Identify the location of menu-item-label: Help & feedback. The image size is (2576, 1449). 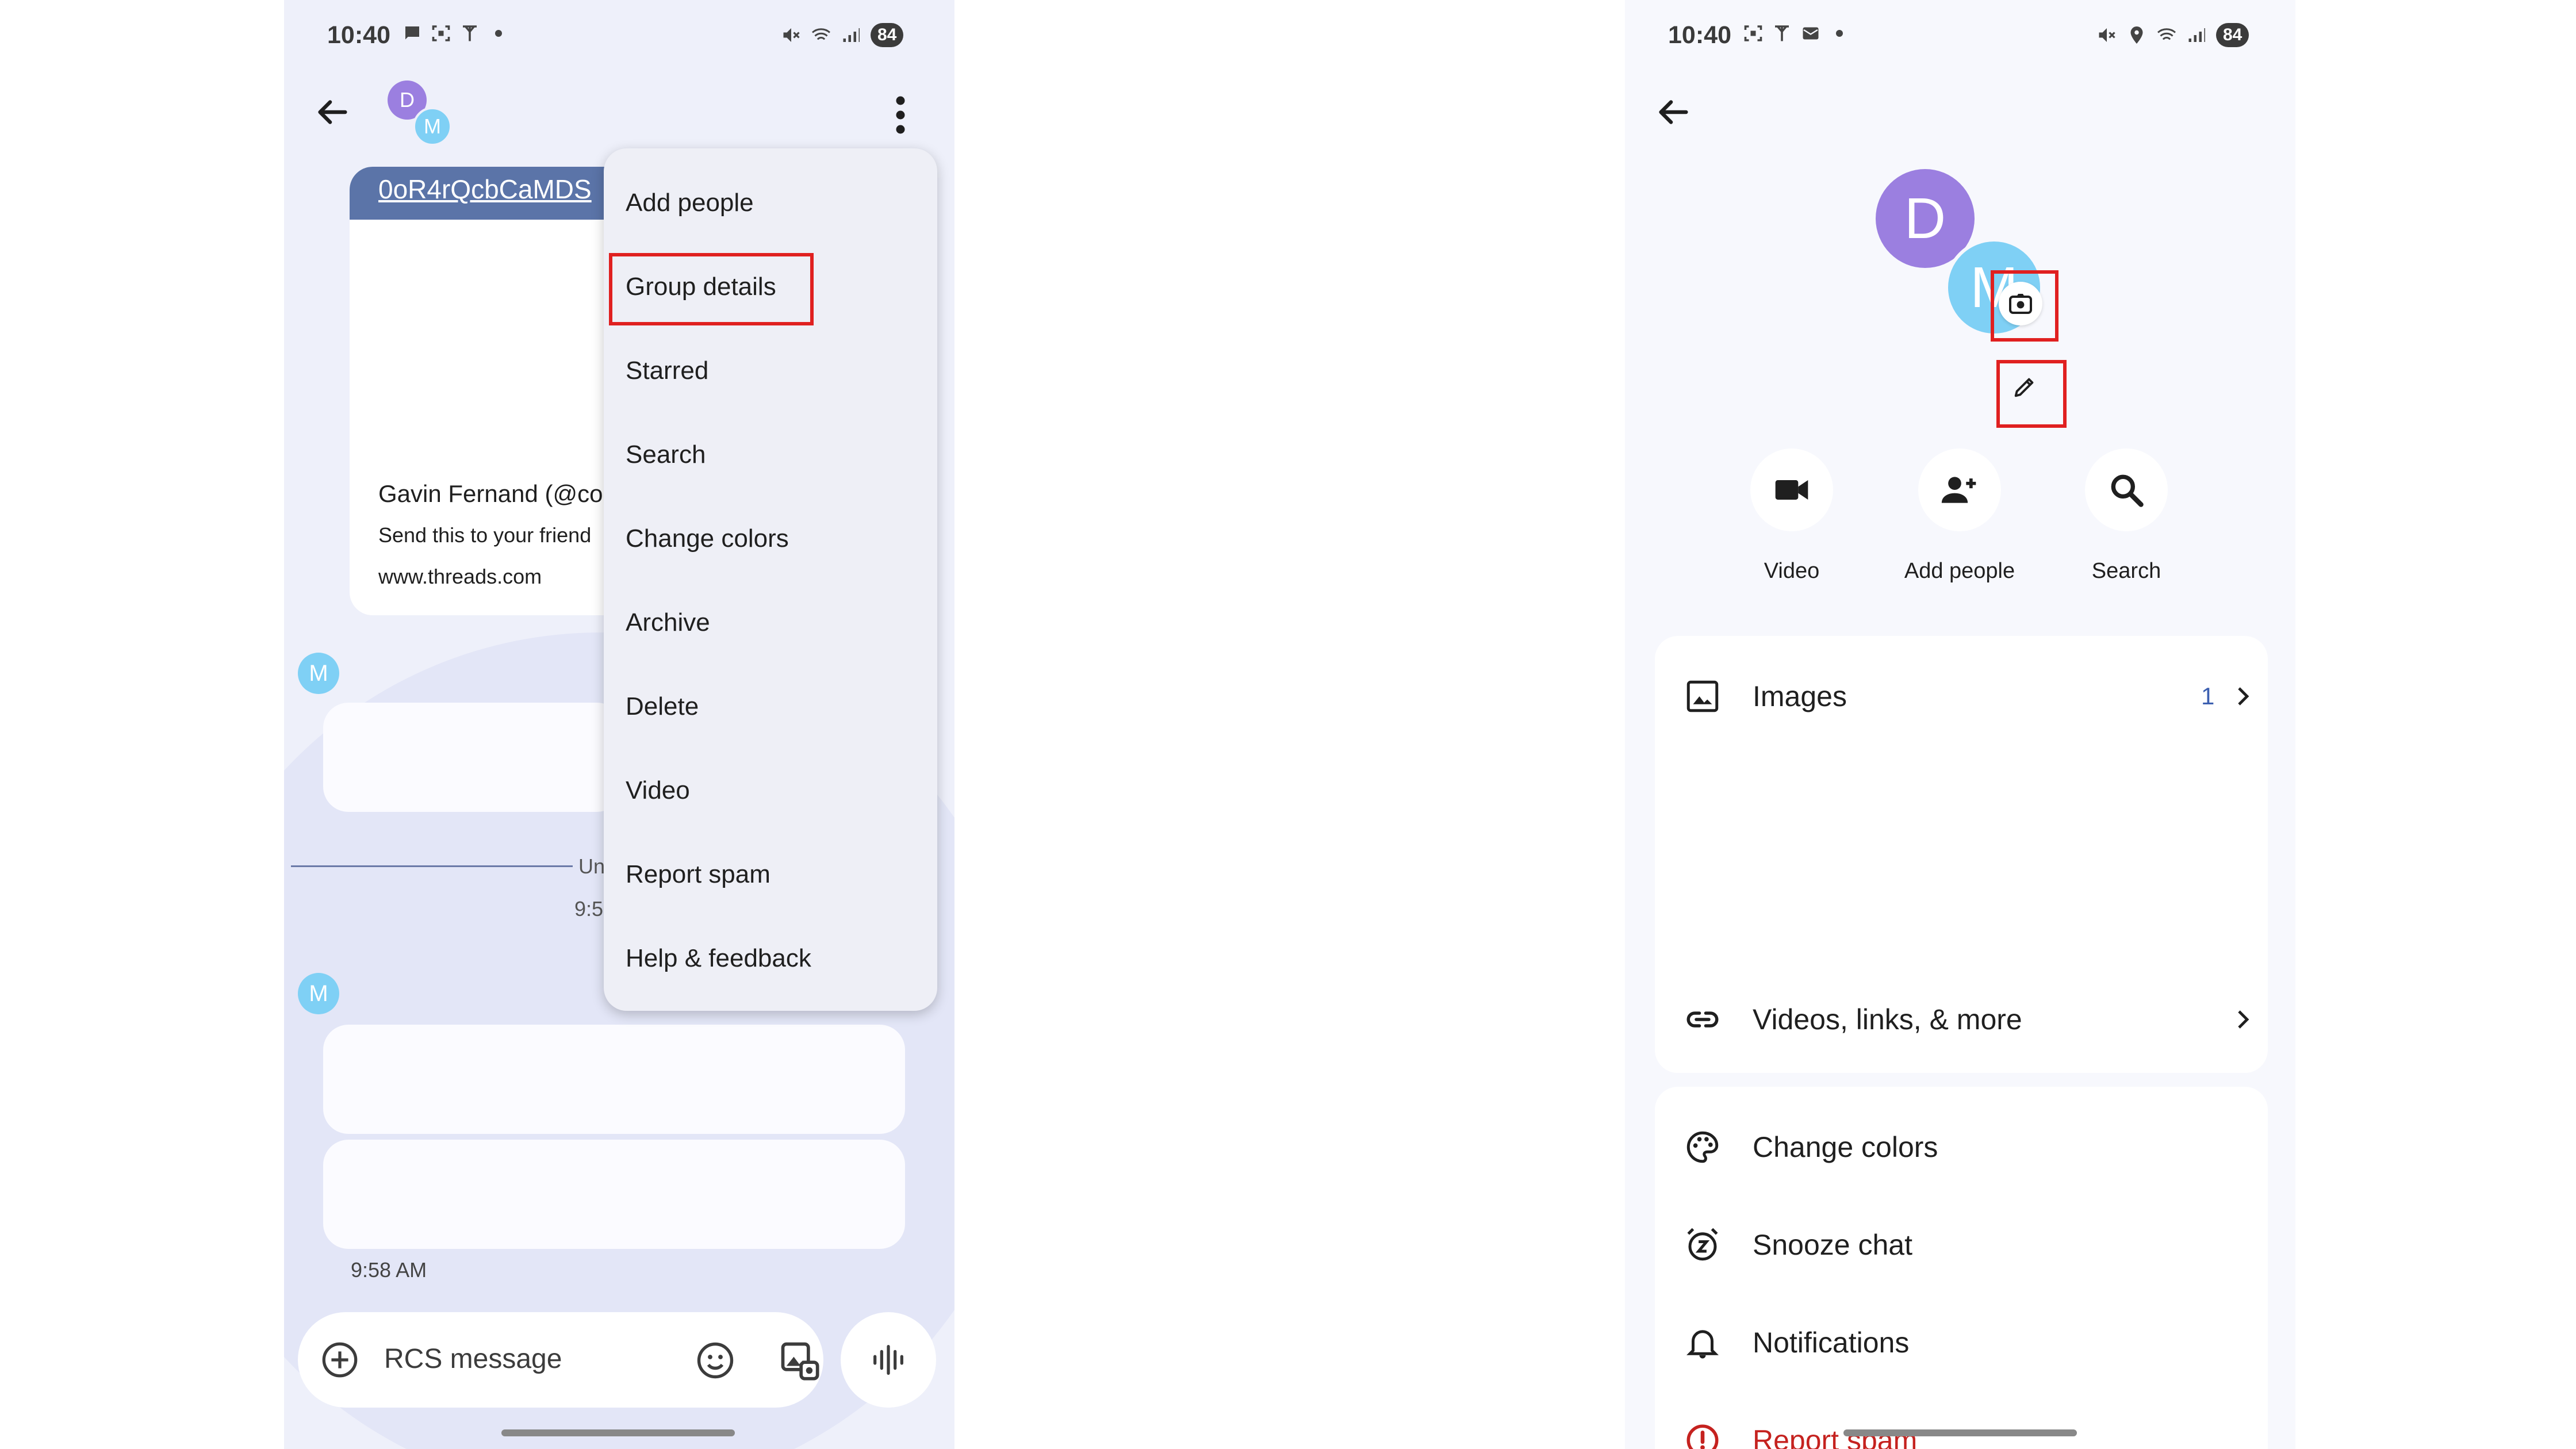
(718, 958).